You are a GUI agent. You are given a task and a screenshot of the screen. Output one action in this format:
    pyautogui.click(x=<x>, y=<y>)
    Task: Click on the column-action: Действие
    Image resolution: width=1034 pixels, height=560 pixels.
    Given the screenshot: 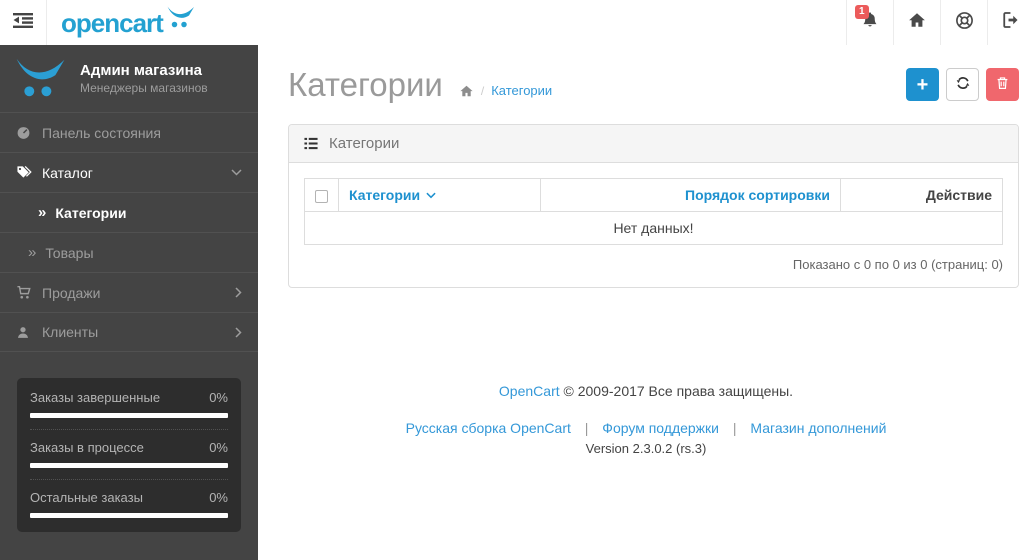 What is the action you would take?
    pyautogui.click(x=921, y=195)
    